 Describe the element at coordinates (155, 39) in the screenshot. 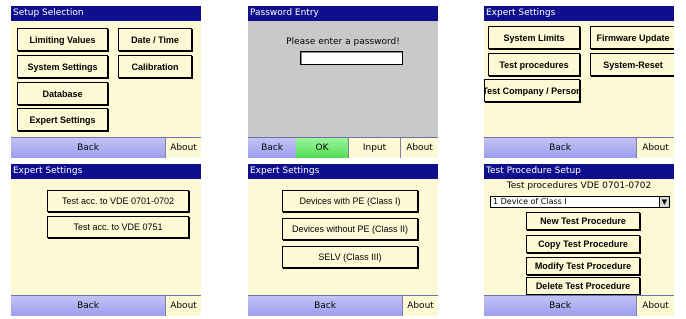

I see `date-time-button: Date / Time` at that location.